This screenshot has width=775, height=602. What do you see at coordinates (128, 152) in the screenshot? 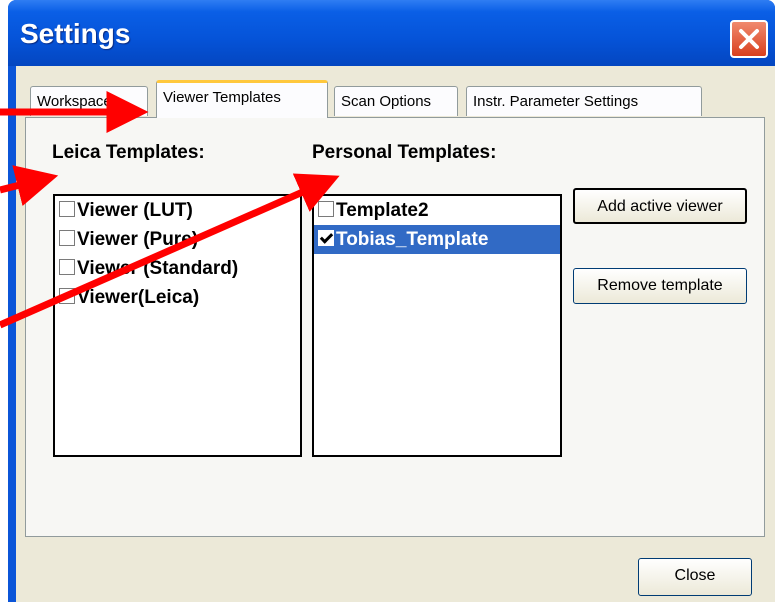
I see `leica-templates-label: Leica Templates:` at bounding box center [128, 152].